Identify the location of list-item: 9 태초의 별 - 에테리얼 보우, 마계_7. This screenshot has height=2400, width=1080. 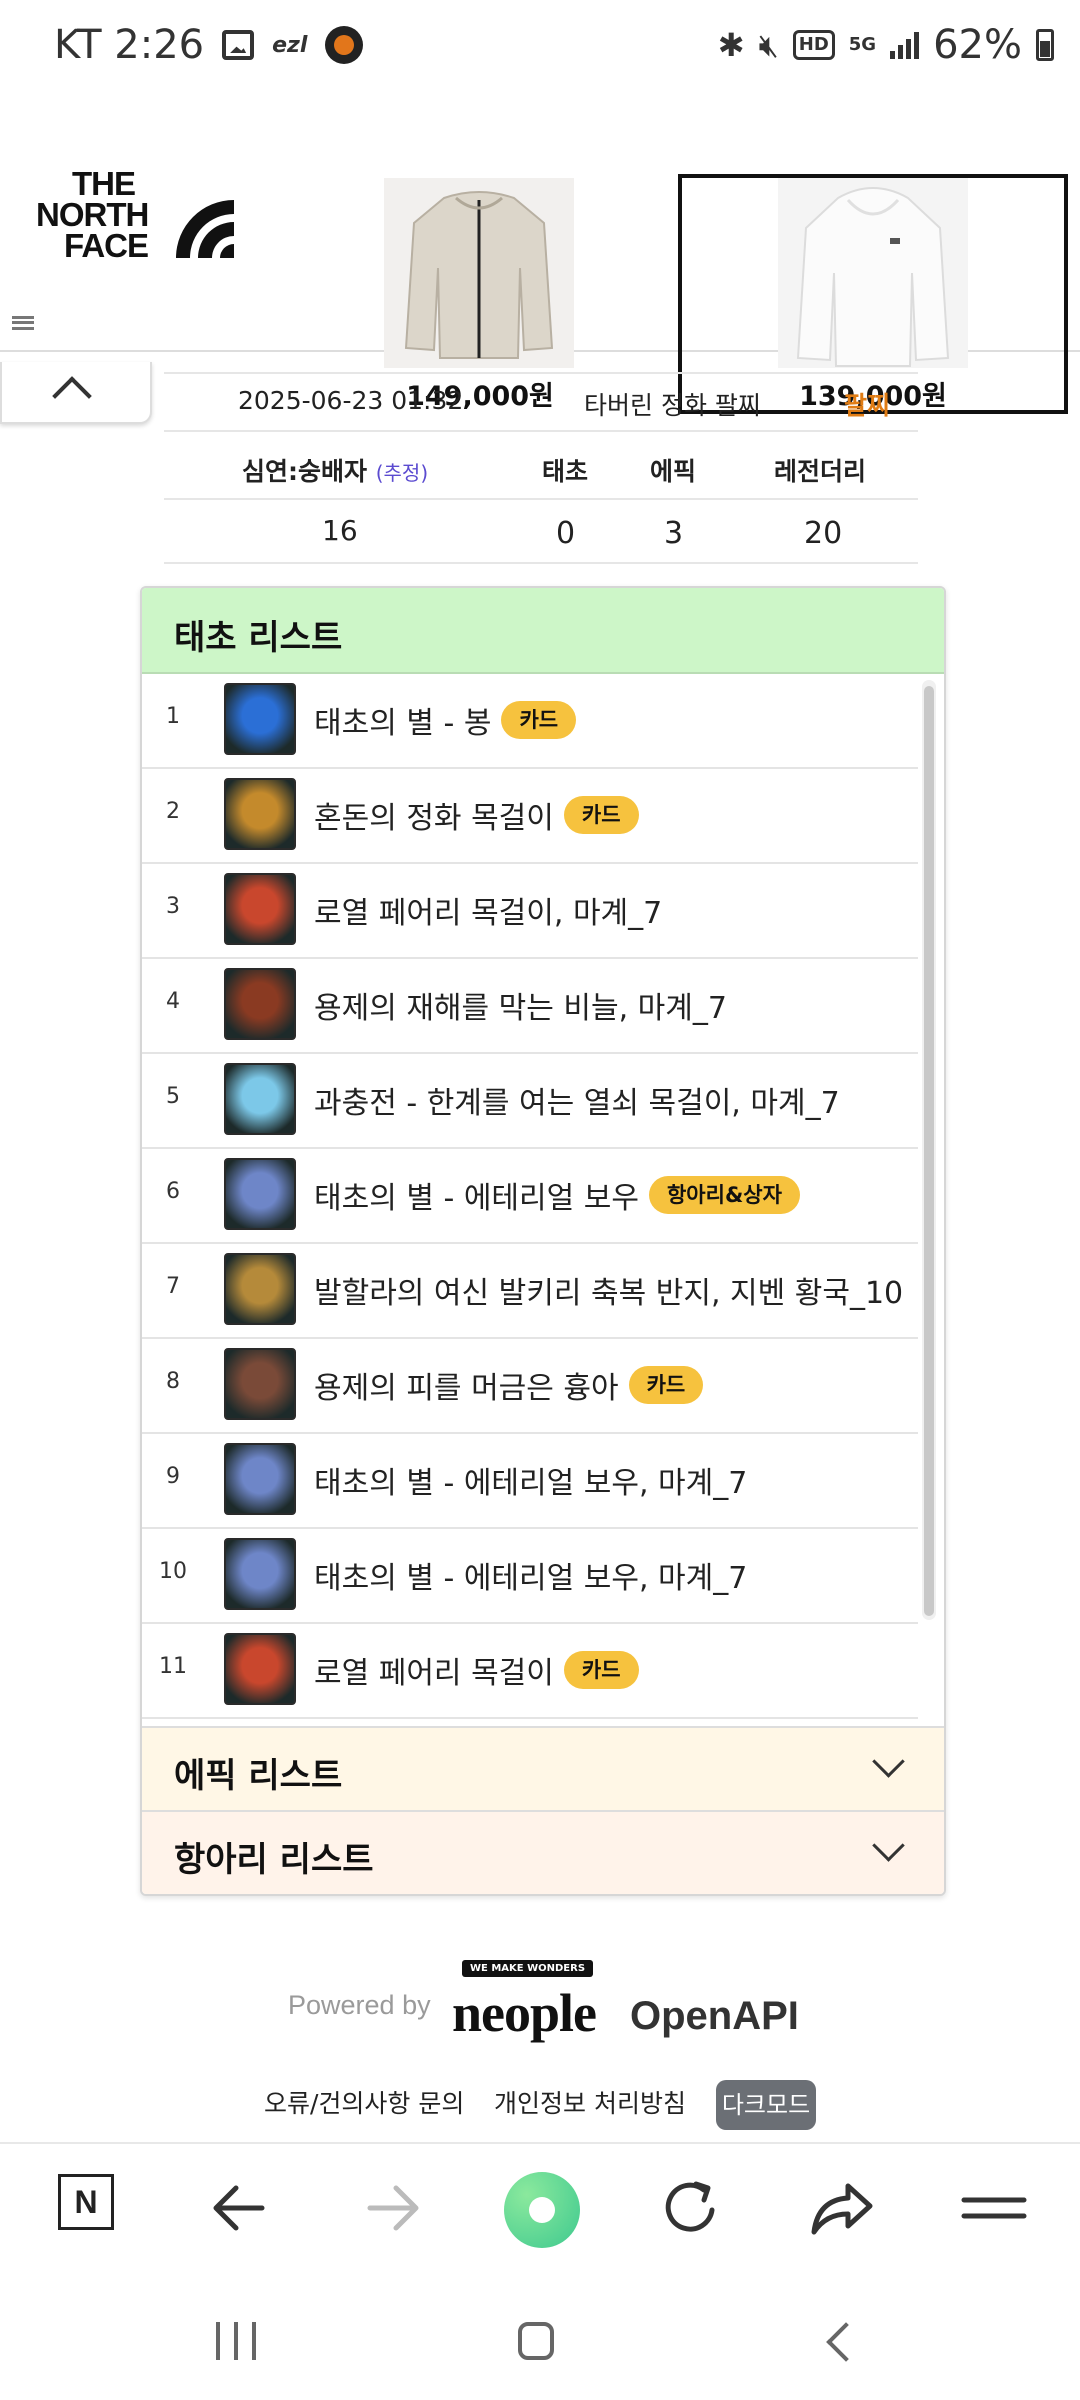
(530, 1481).